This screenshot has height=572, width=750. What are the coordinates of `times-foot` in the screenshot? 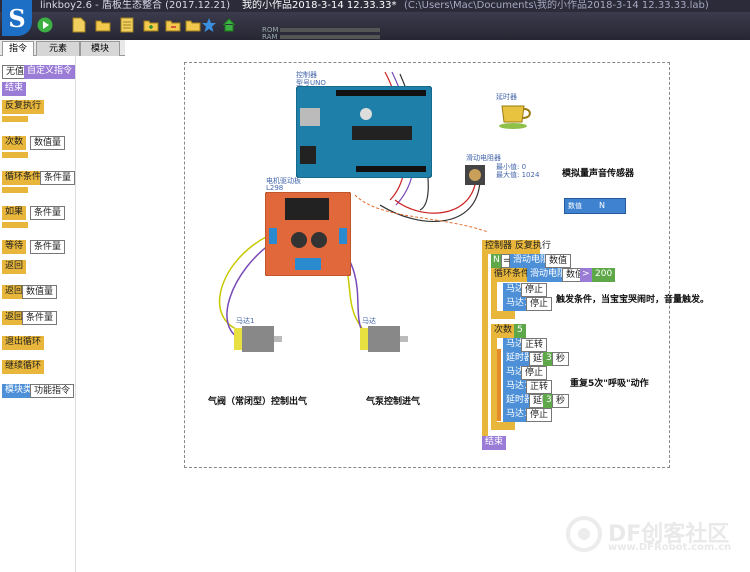 It's located at (503, 426).